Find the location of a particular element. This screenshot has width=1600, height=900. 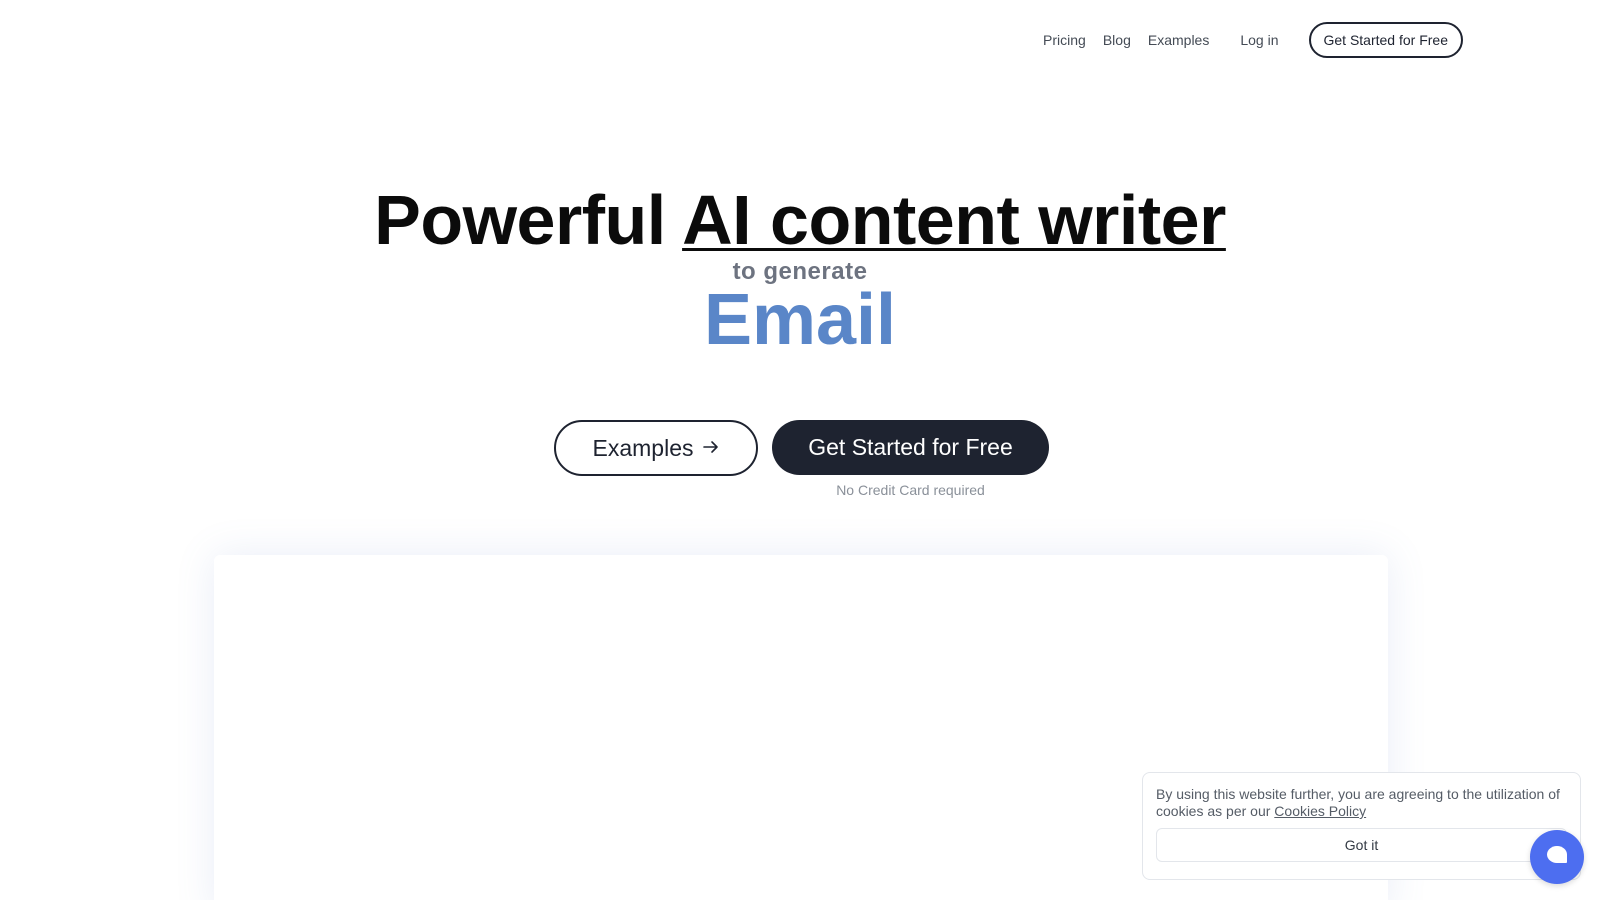

get-started-button: Get Started for Free is located at coordinates (910, 447).